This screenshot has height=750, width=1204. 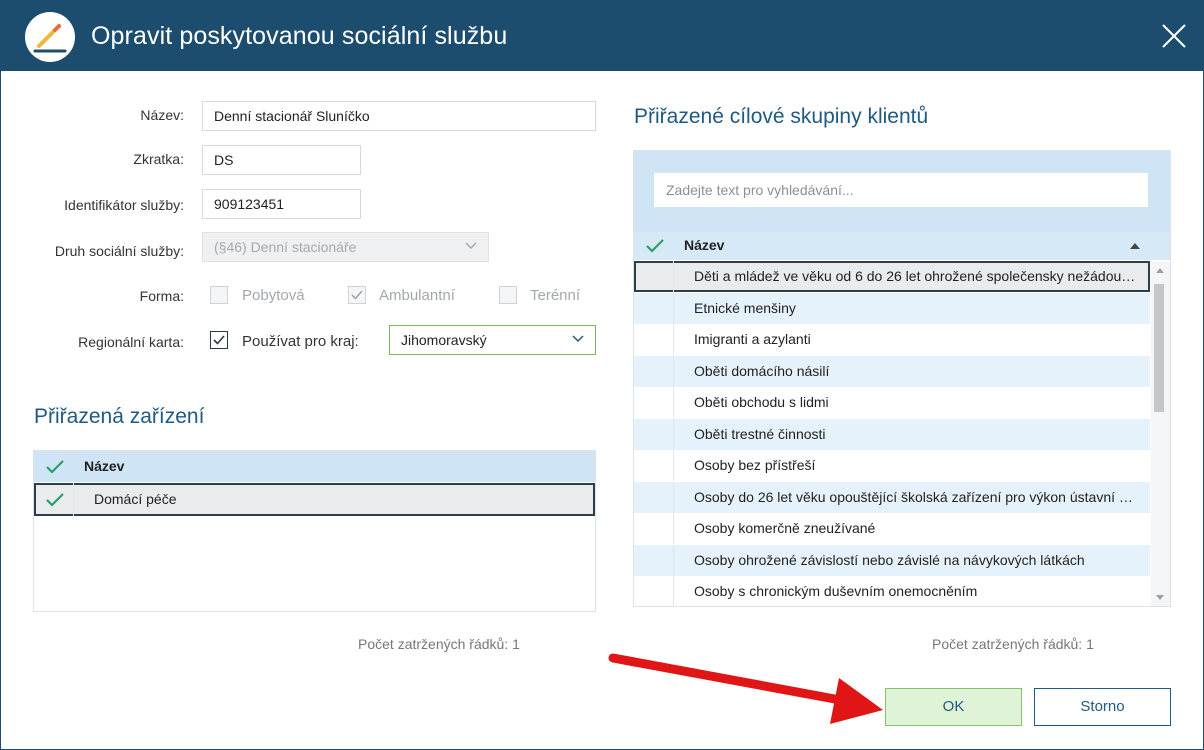 I want to click on checkbox-pobytova-label: Pobytová, so click(x=273, y=295).